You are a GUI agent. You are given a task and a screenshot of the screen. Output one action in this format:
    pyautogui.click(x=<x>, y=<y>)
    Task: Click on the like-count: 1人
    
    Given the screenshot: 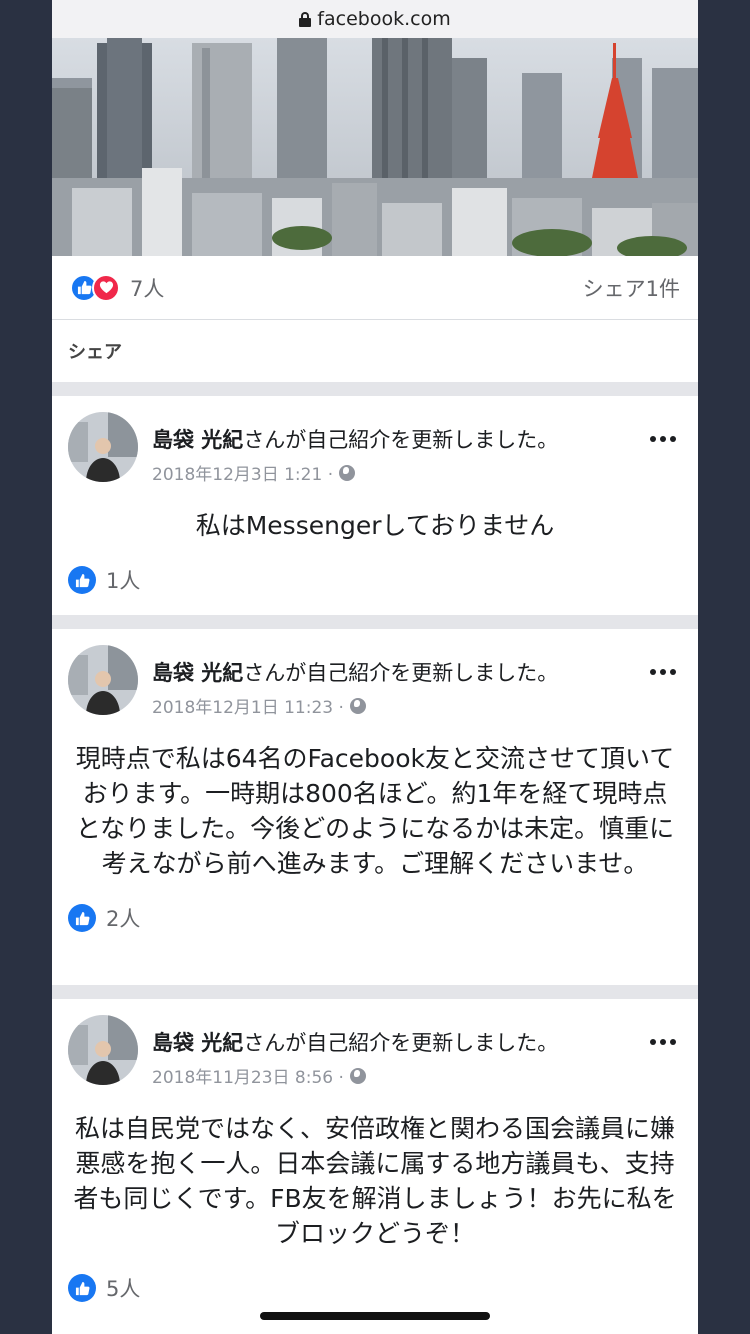 What is the action you would take?
    pyautogui.click(x=123, y=581)
    